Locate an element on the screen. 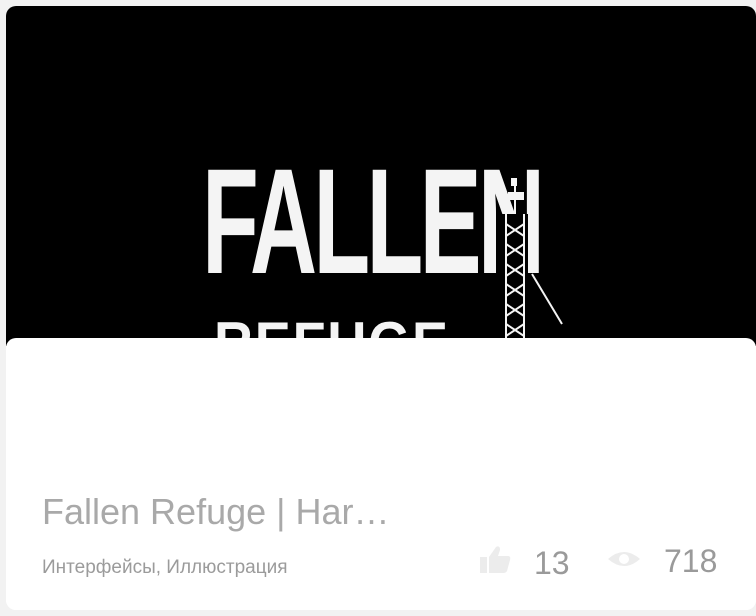  likes-count: 13 is located at coordinates (552, 562).